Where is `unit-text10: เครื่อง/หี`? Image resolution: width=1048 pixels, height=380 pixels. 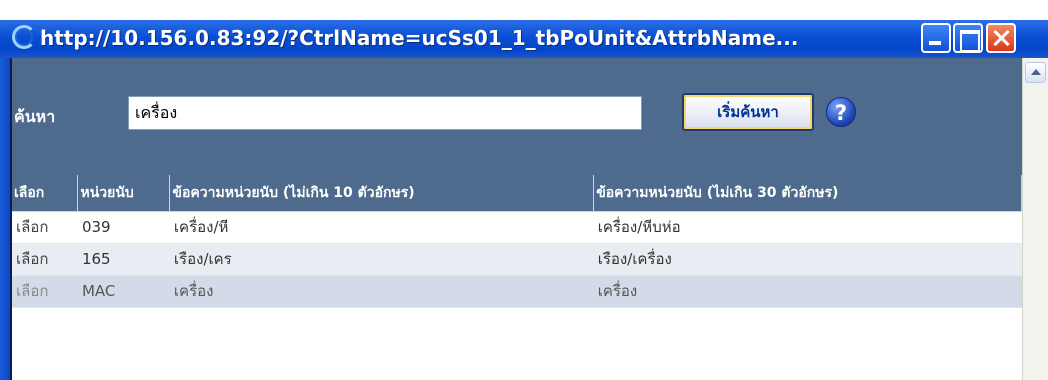 unit-text10: เครื่อง/หี is located at coordinates (381, 227).